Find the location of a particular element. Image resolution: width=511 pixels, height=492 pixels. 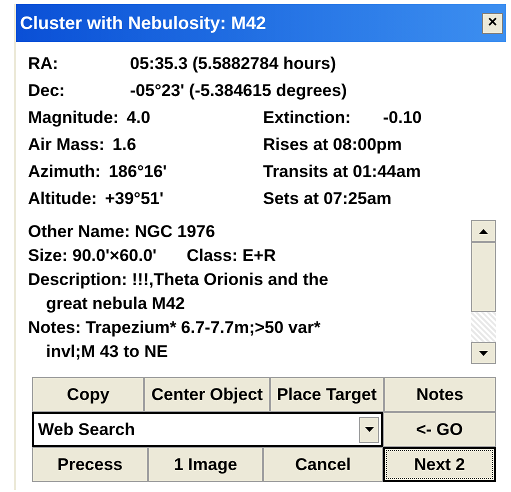

up-arrow-icon is located at coordinates (483, 231).